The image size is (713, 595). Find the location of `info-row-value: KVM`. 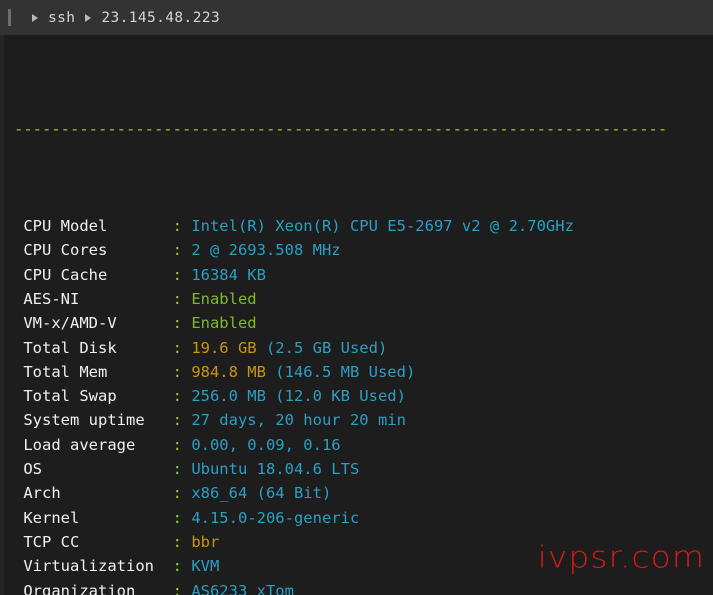

info-row-value: KVM is located at coordinates (205, 566).